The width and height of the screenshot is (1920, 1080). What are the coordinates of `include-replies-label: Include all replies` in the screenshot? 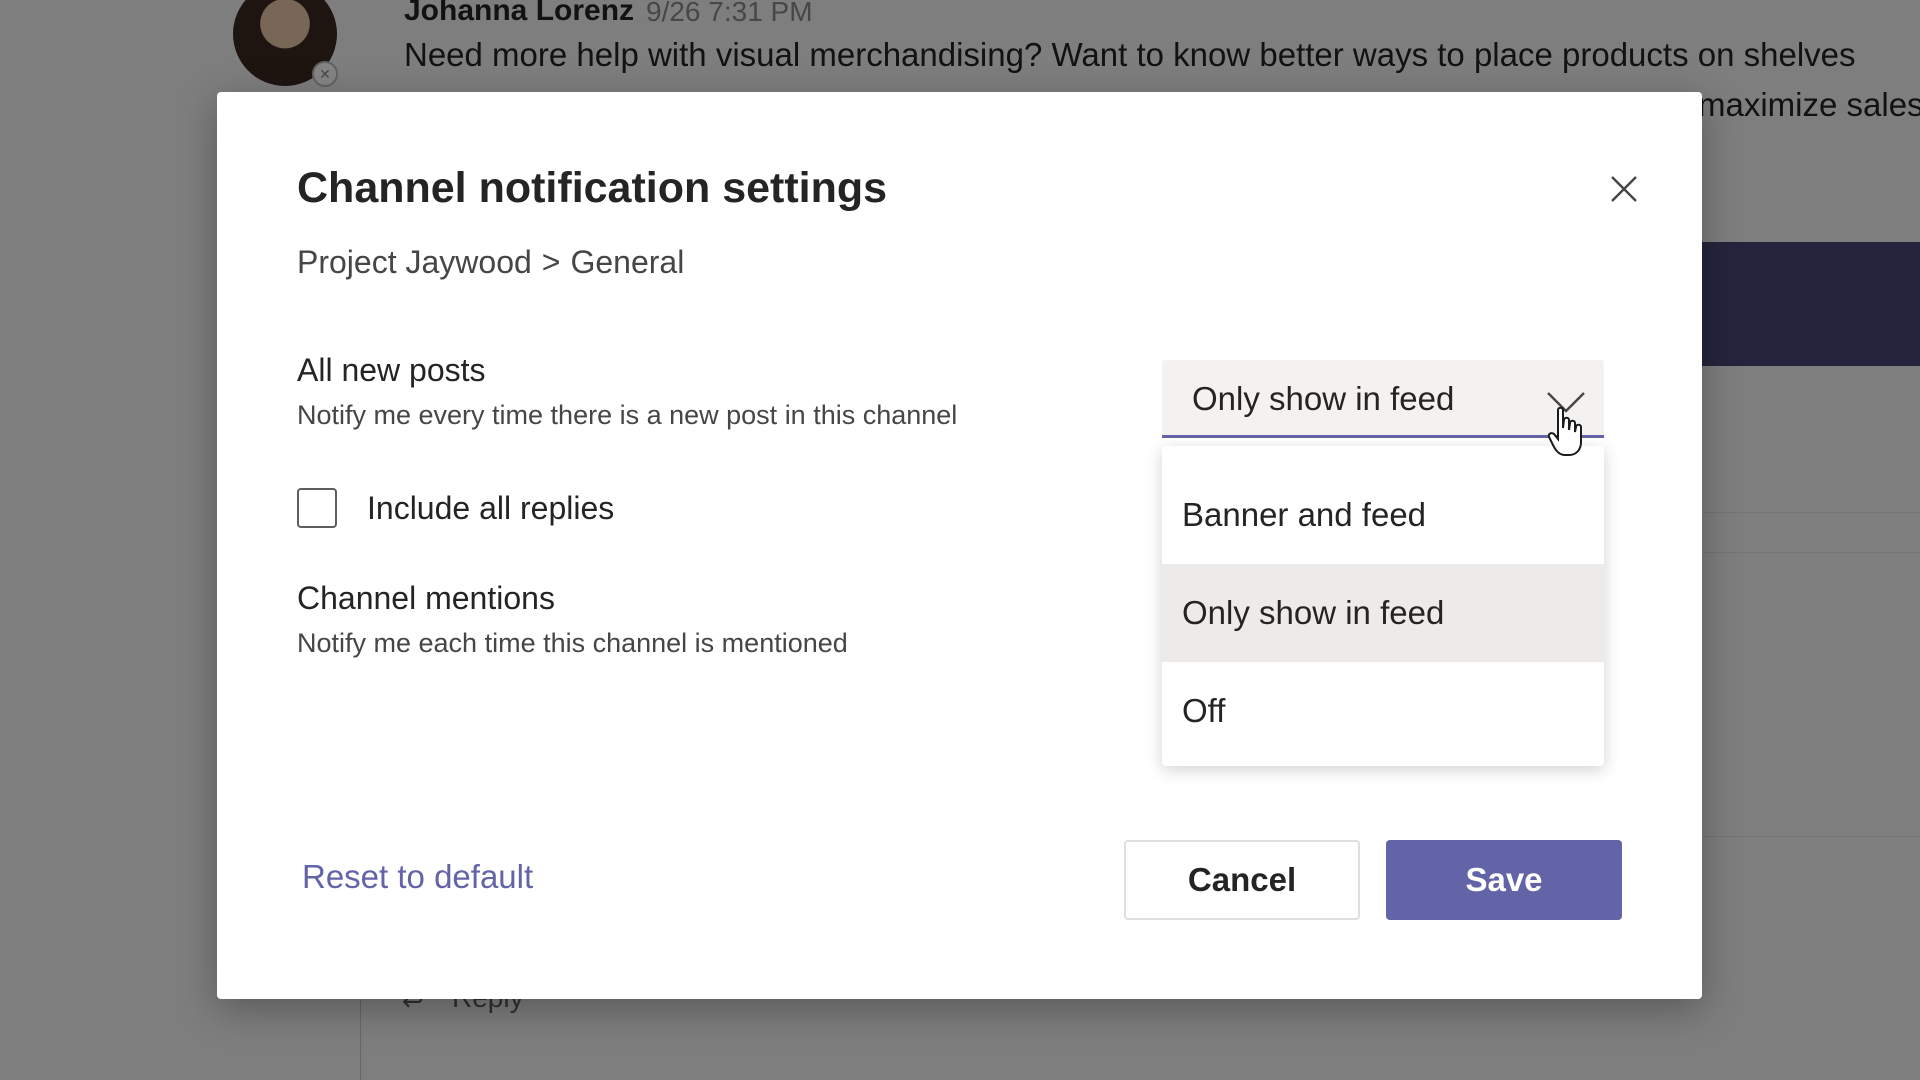 It's located at (491, 507).